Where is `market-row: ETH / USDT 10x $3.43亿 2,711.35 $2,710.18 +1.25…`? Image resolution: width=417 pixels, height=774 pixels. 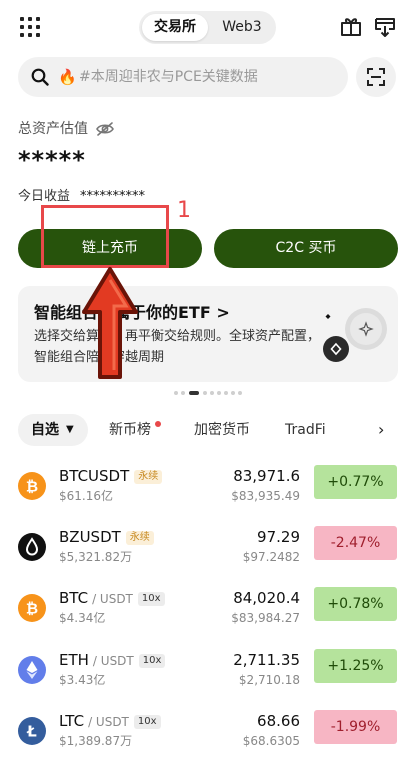 market-row: ETH / USDT 10x $3.43亿 2,711.35 $2,710.18 +1.25… is located at coordinates (208, 672).